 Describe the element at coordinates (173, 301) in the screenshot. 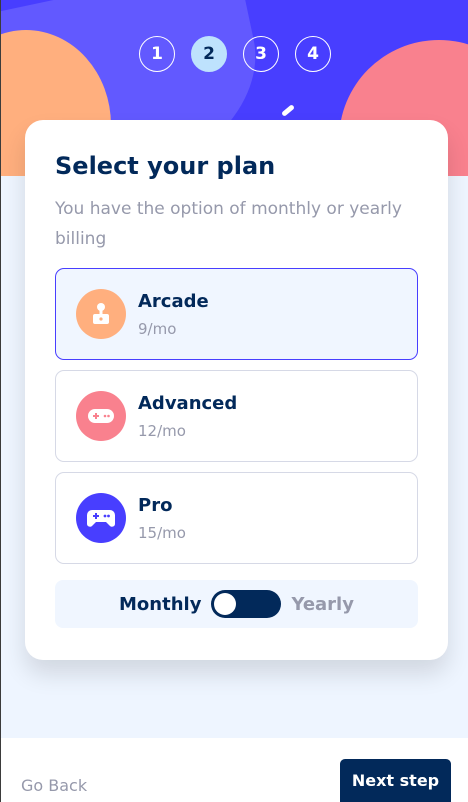

I see `plan-name: Arcade` at that location.